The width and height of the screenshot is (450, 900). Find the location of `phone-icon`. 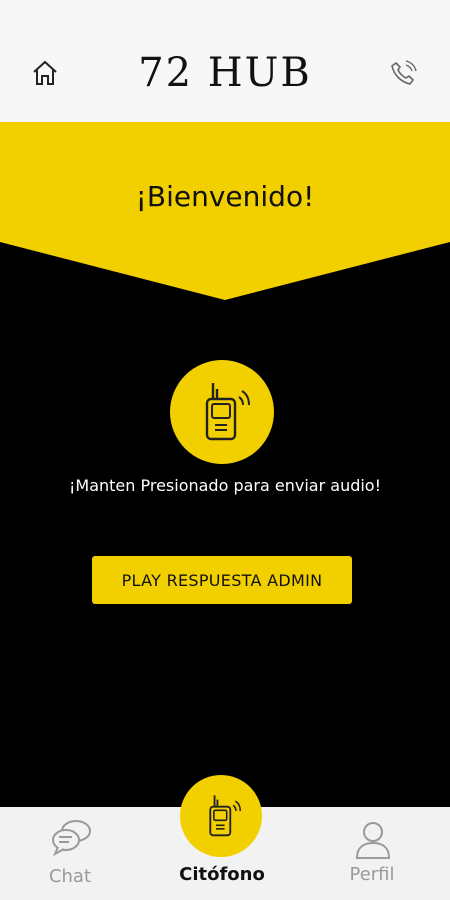

phone-icon is located at coordinates (404, 72).